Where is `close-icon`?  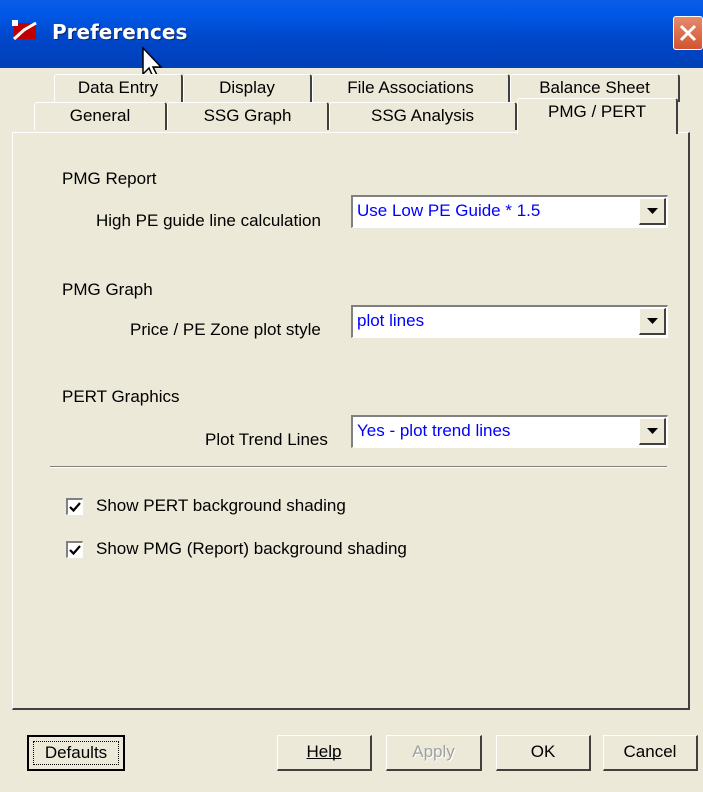 close-icon is located at coordinates (688, 33).